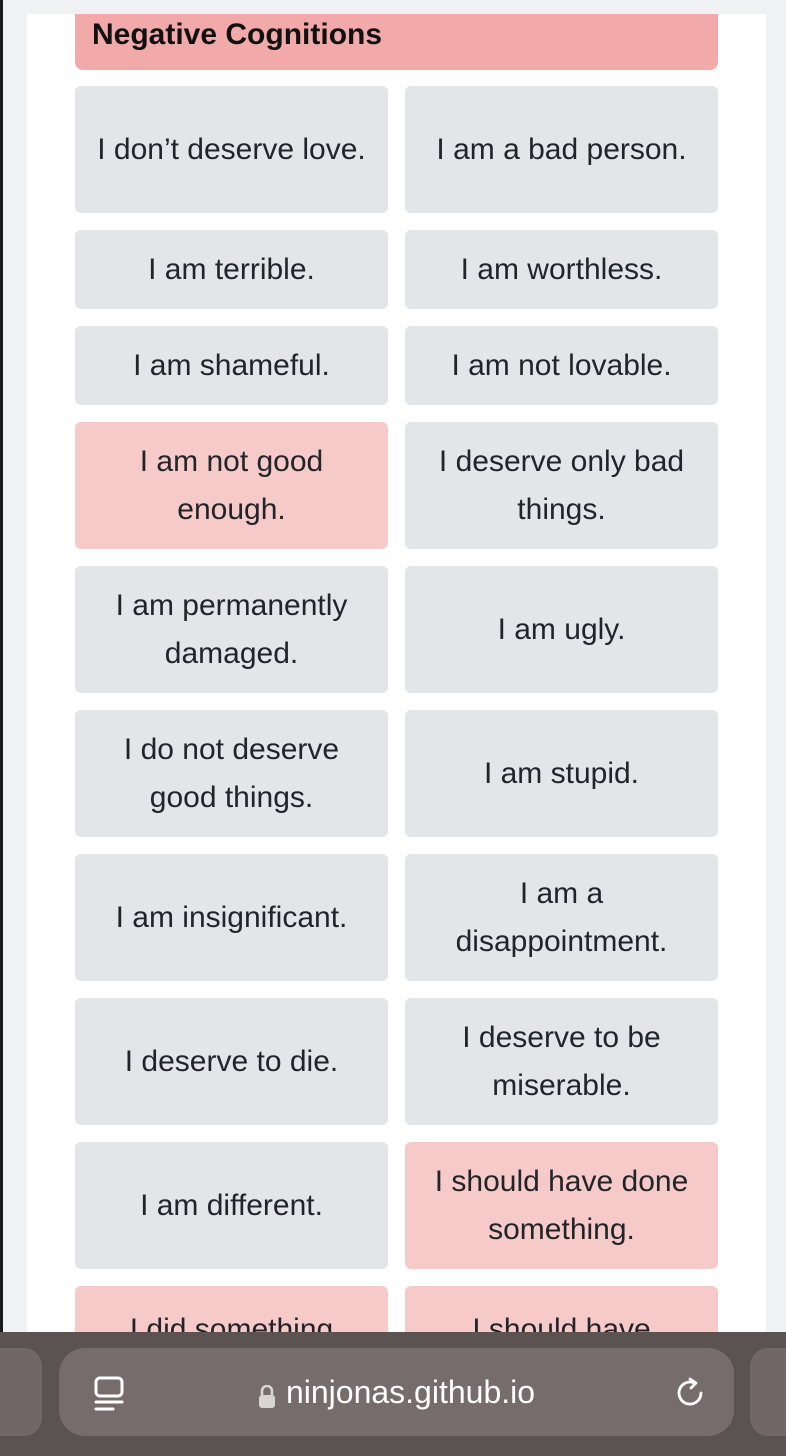  I want to click on cognition-button: I am different., so click(231, 1205).